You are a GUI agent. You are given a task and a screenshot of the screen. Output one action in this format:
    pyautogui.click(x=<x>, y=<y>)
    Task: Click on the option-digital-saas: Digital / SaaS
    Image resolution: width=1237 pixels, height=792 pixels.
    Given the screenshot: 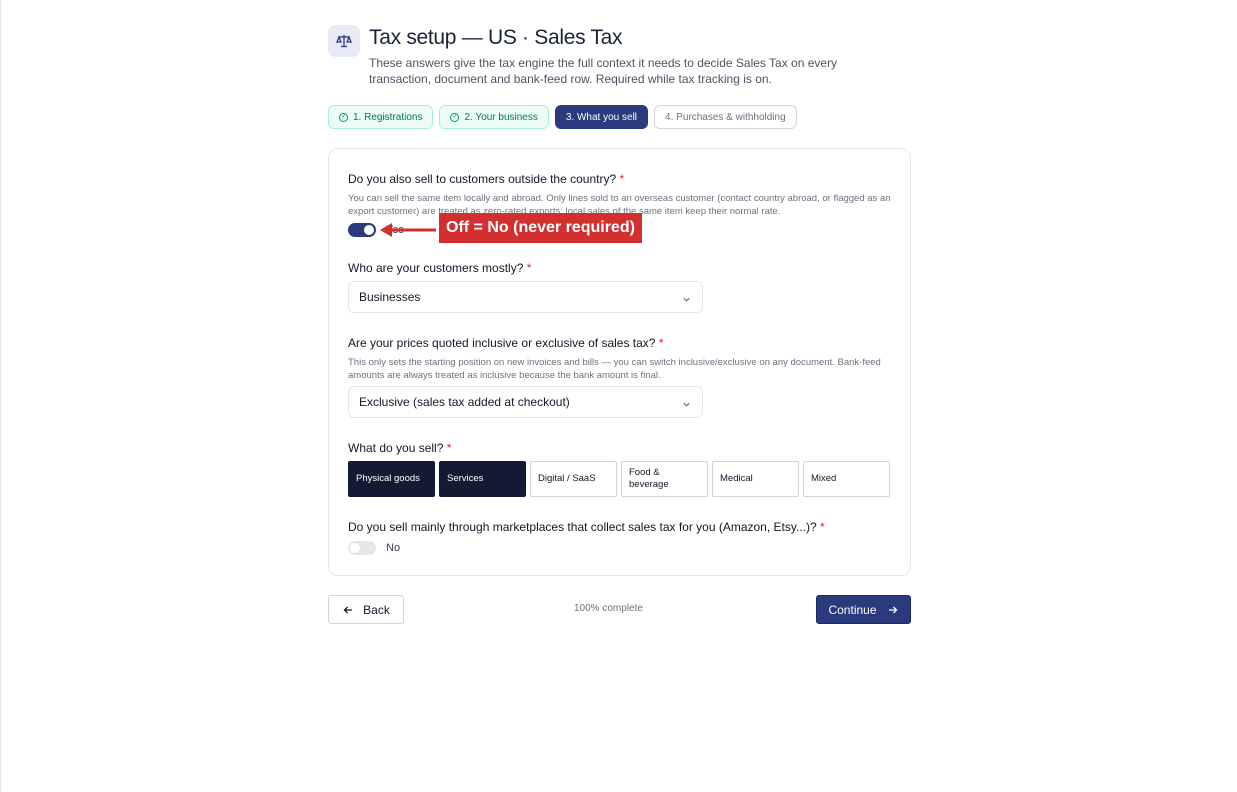 What is the action you would take?
    pyautogui.click(x=573, y=479)
    